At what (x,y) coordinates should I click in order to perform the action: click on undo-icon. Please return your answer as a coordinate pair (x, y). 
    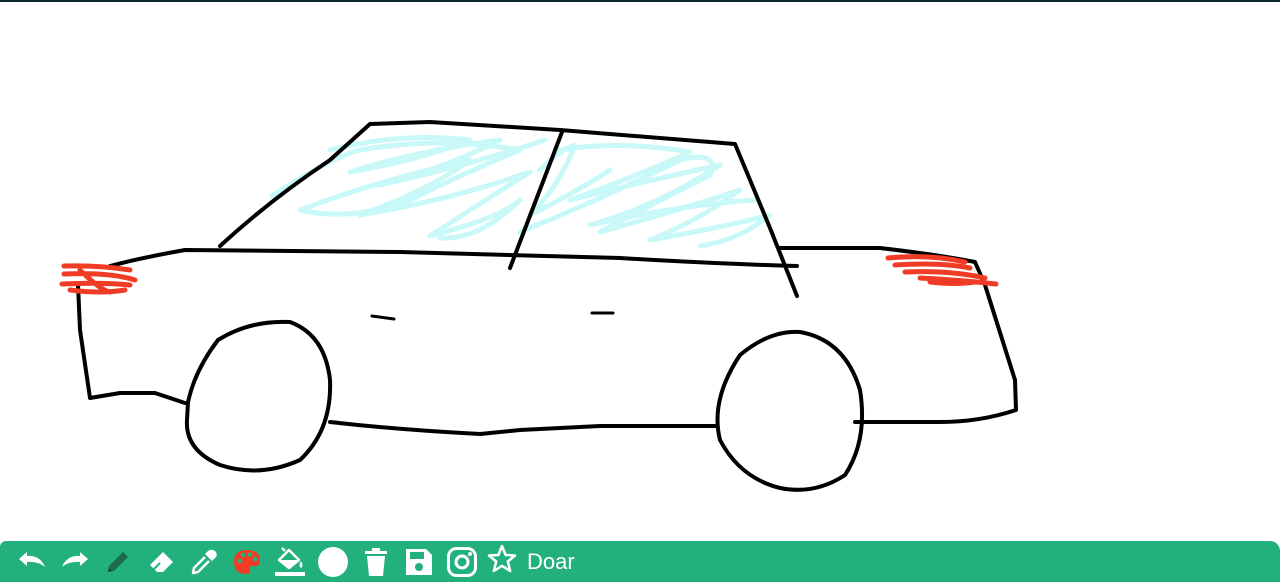
    Looking at the image, I should click on (32, 562).